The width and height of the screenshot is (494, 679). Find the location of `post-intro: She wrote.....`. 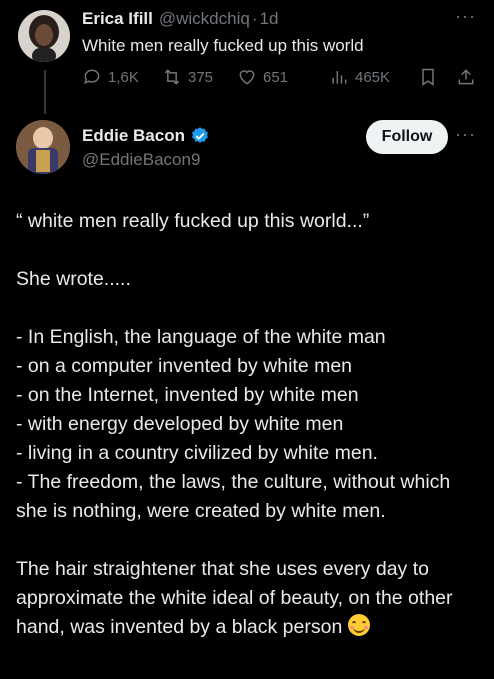

post-intro: She wrote..... is located at coordinates (73, 279).